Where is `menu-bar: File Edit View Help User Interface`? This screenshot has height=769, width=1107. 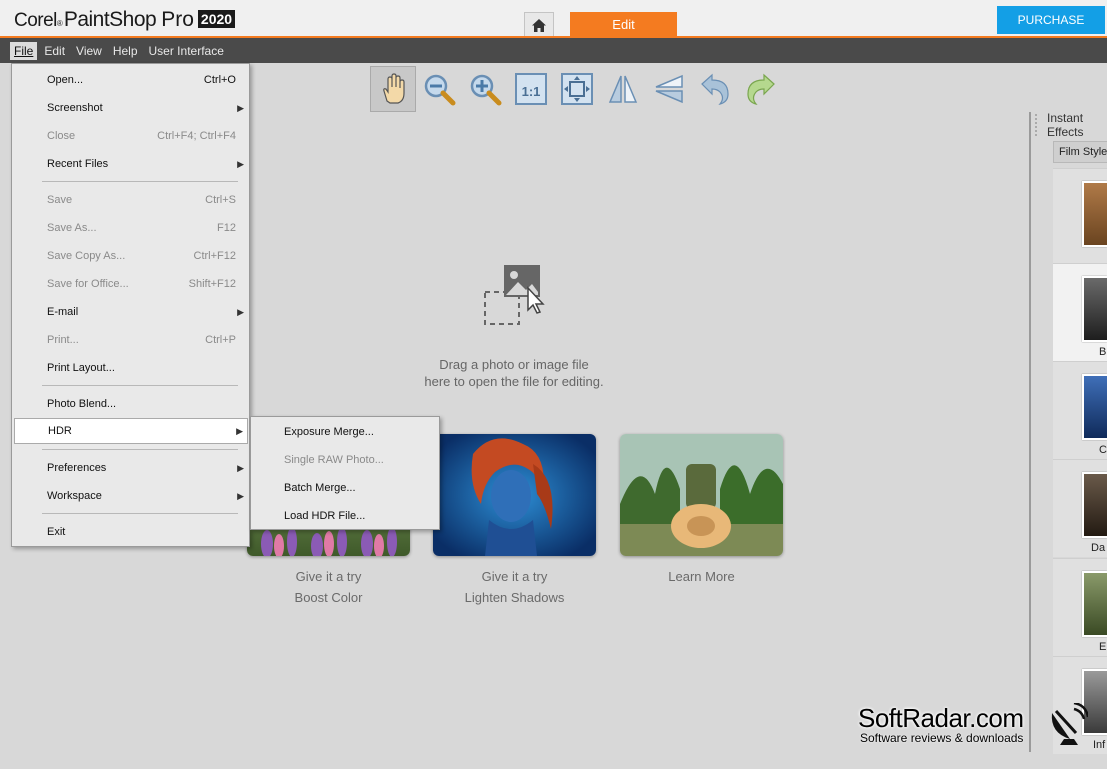 menu-bar: File Edit View Help User Interface is located at coordinates (553, 50).